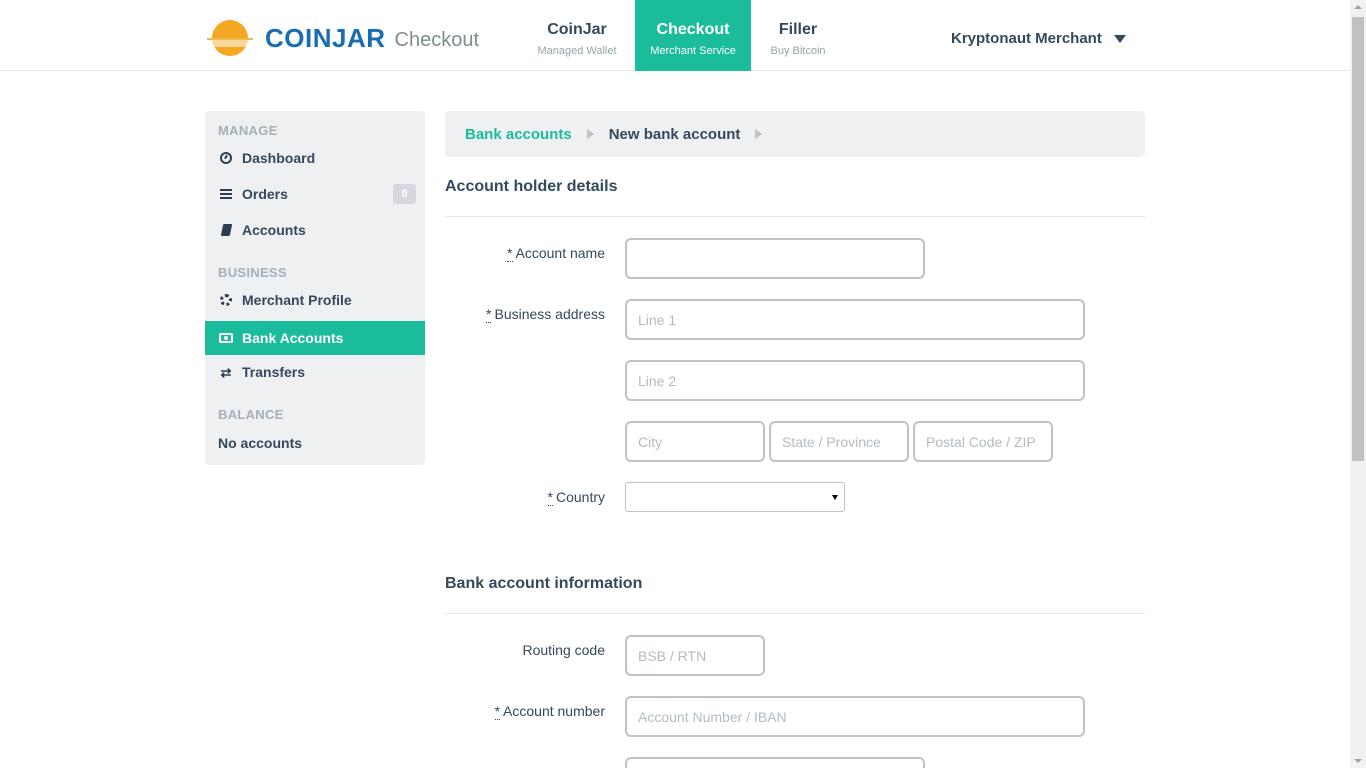 The width and height of the screenshot is (1366, 768). I want to click on nav-filler-subtitle: Buy Bitcoin, so click(798, 51).